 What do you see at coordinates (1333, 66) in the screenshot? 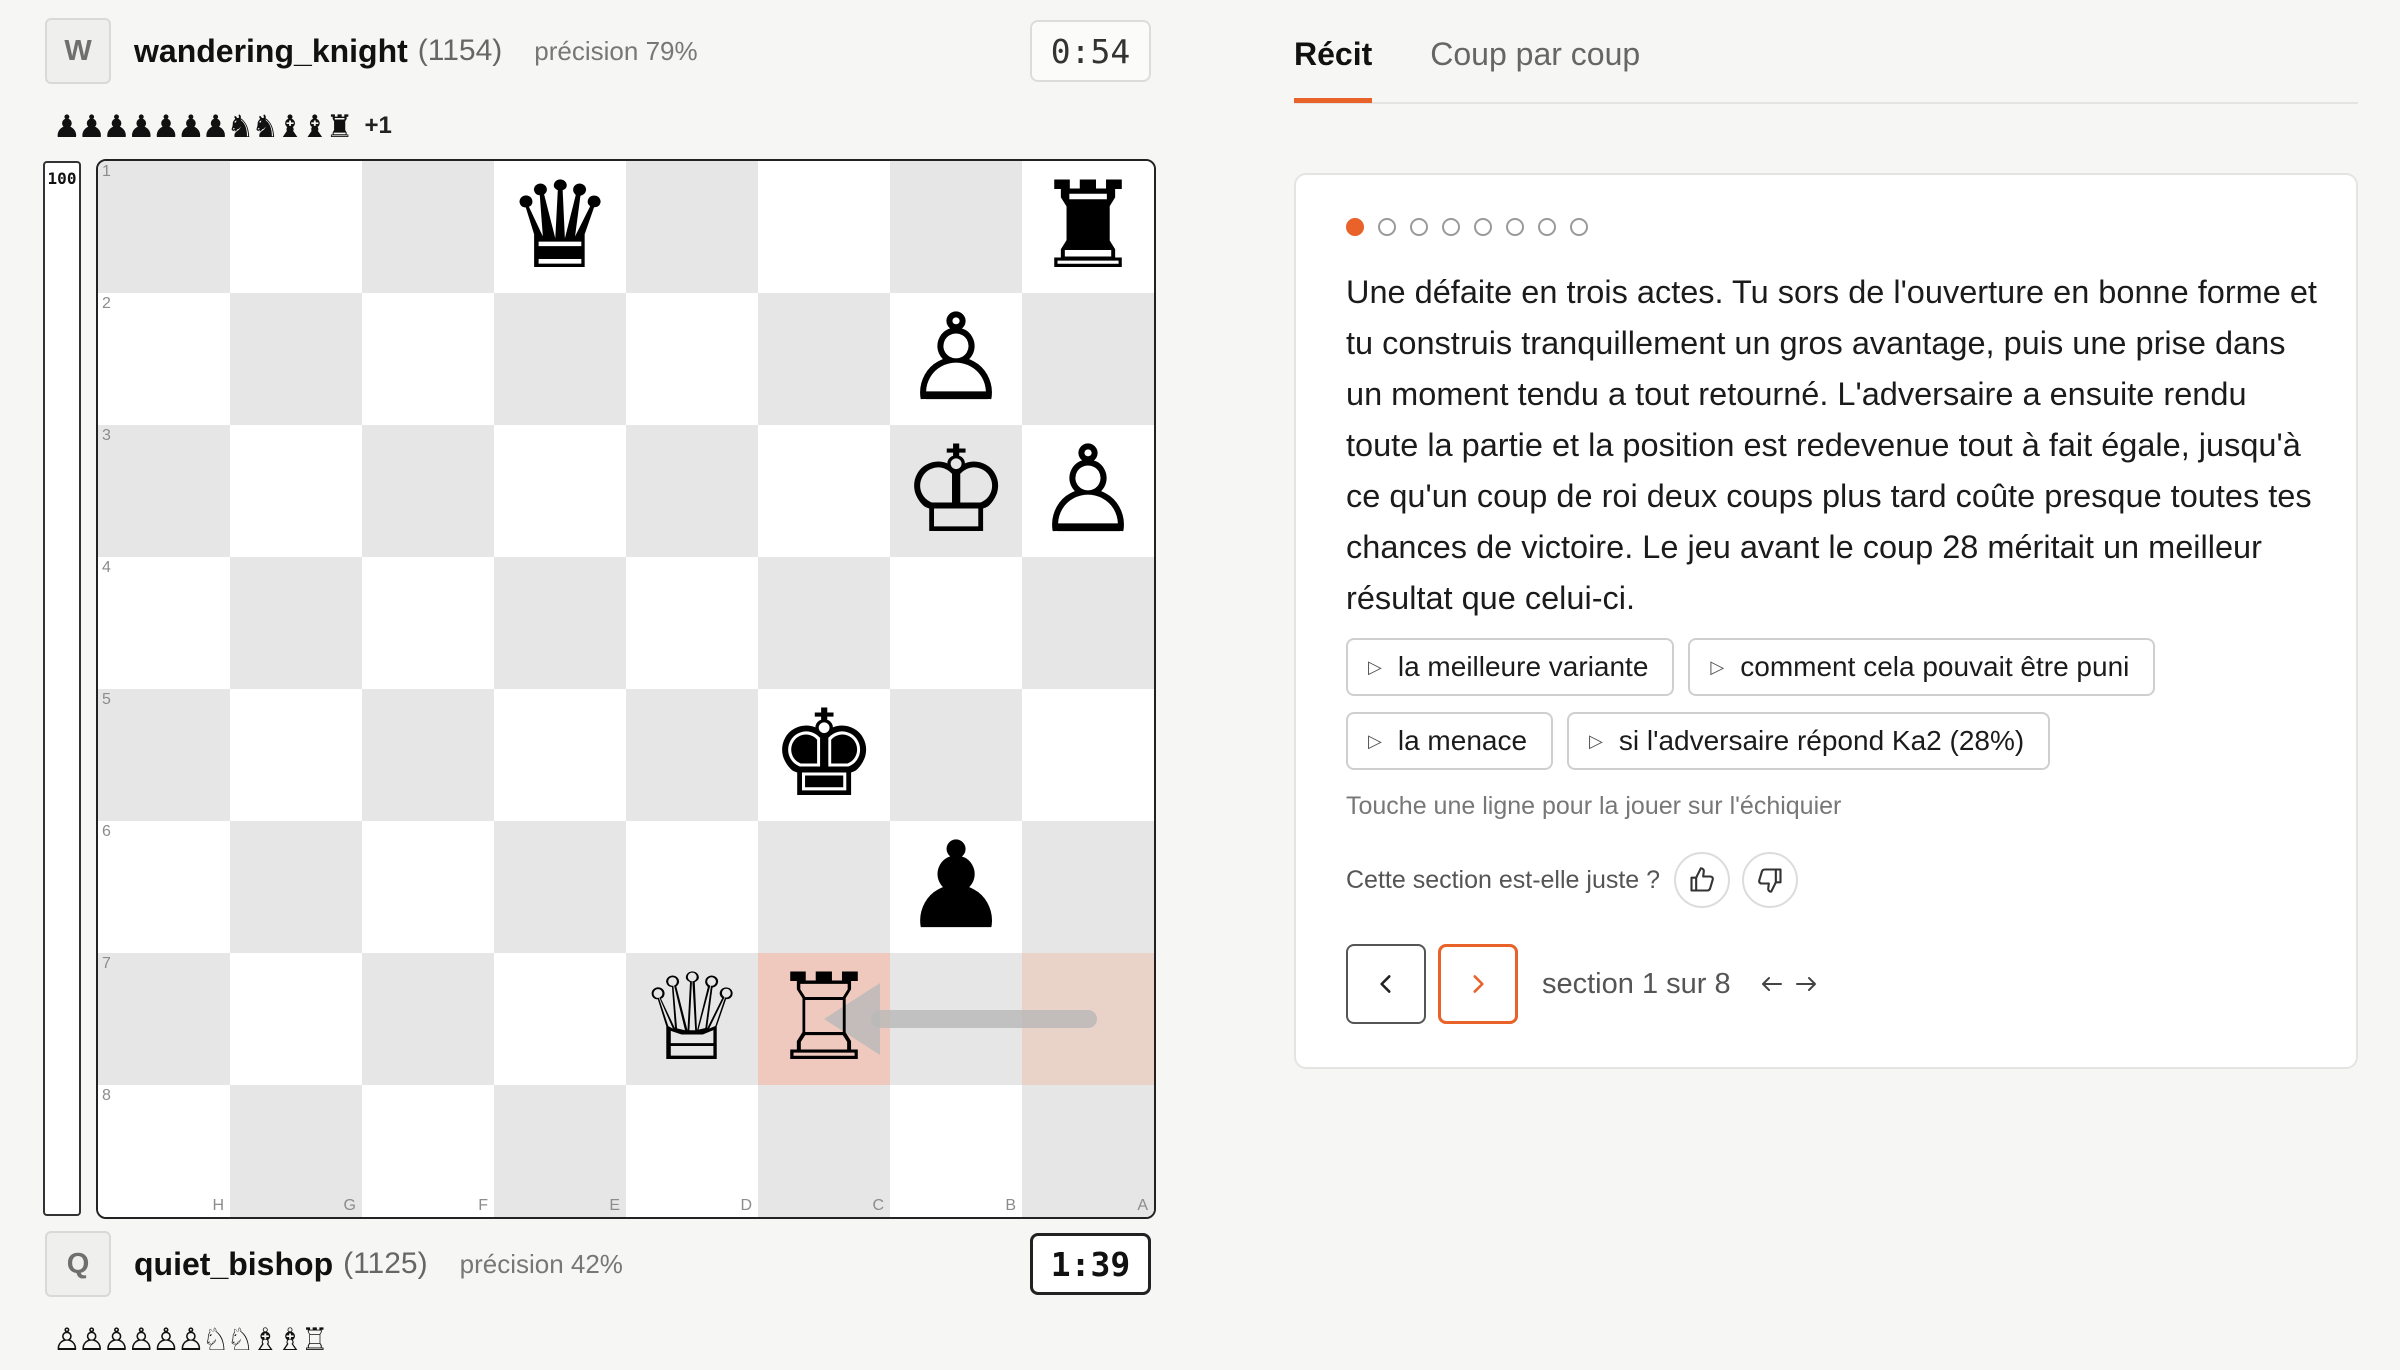
I see `tab-recit: Récit` at bounding box center [1333, 66].